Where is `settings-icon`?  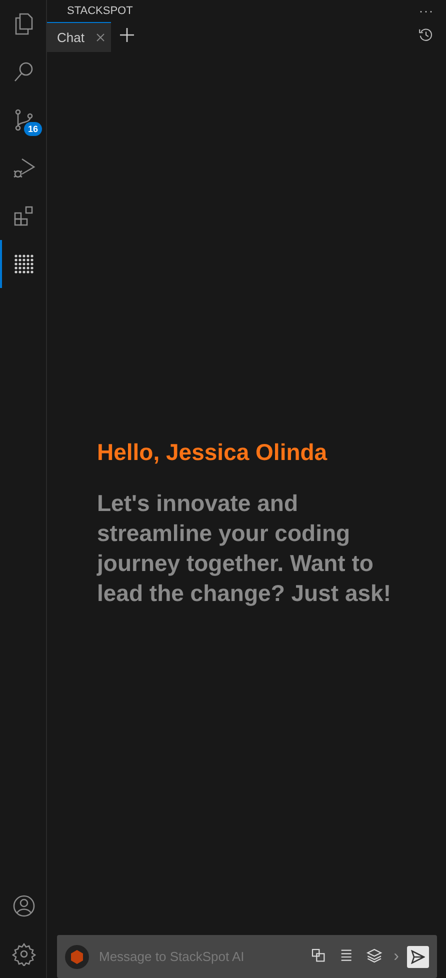
settings-icon is located at coordinates (24, 954).